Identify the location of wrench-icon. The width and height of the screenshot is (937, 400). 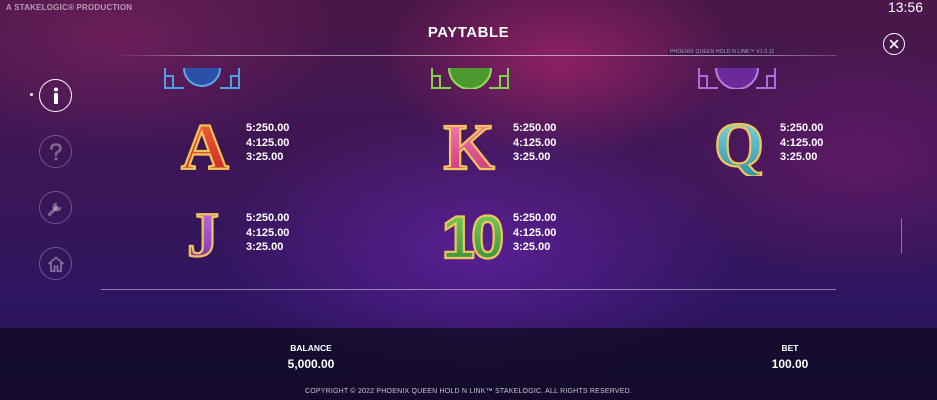
(54, 209).